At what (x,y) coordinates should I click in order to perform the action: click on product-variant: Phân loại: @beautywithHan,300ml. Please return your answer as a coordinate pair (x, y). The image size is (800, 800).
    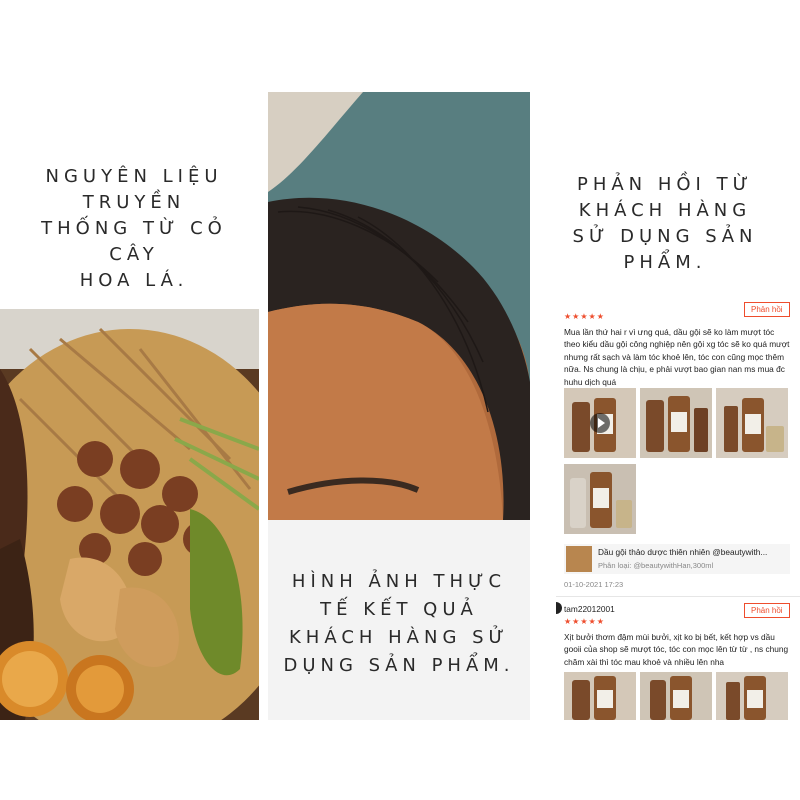
    Looking at the image, I should click on (656, 565).